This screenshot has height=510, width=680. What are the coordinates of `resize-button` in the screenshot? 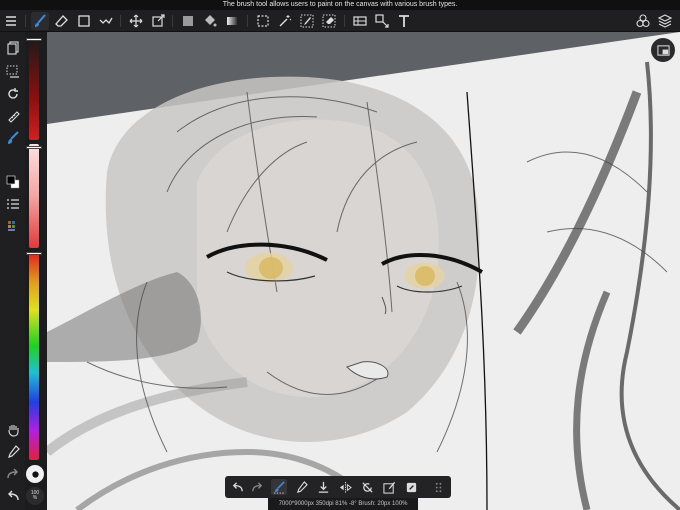 It's located at (382, 21).